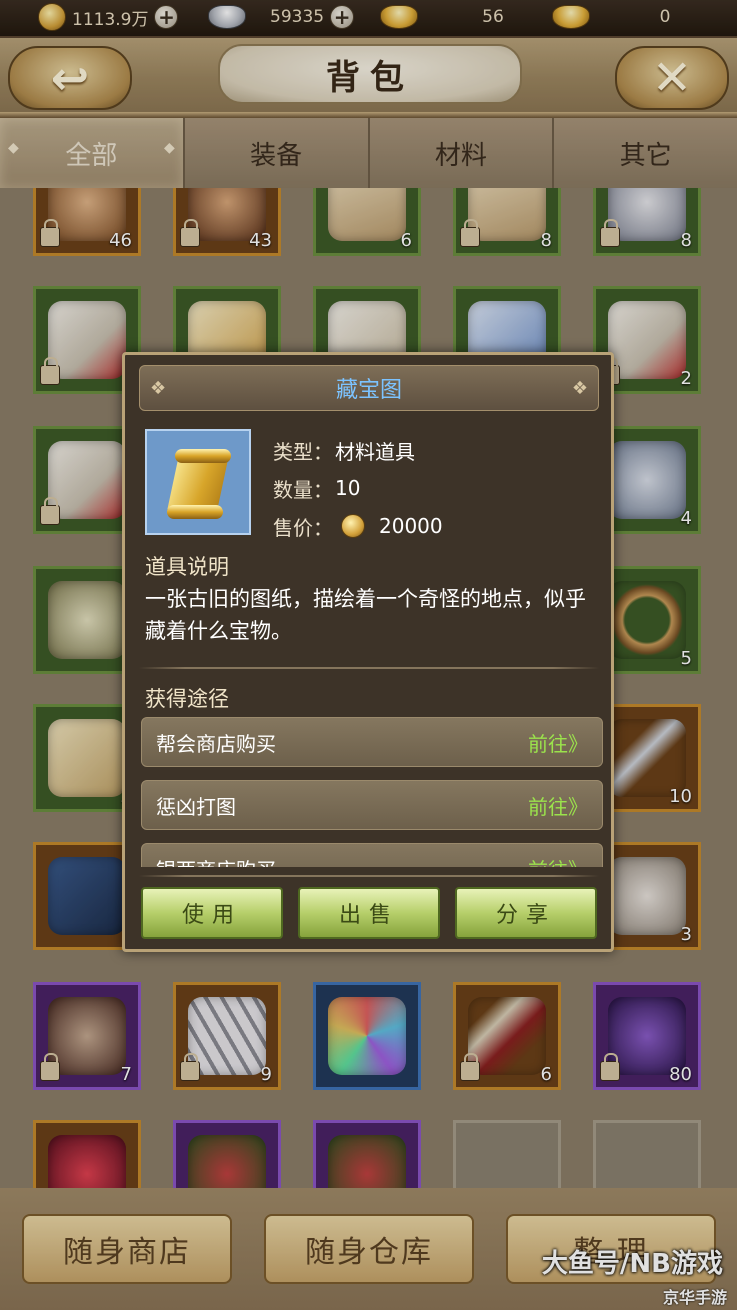 This screenshot has width=737, height=1310. Describe the element at coordinates (571, 17) in the screenshot. I see `bound-gold-icon` at that location.